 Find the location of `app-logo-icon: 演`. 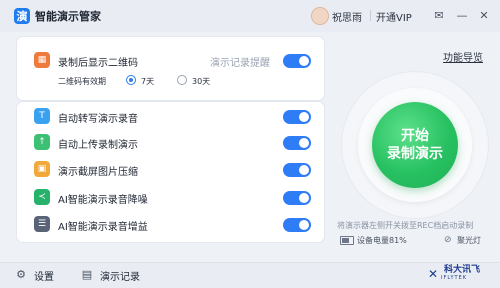

app-logo-icon: 演 is located at coordinates (22, 16).